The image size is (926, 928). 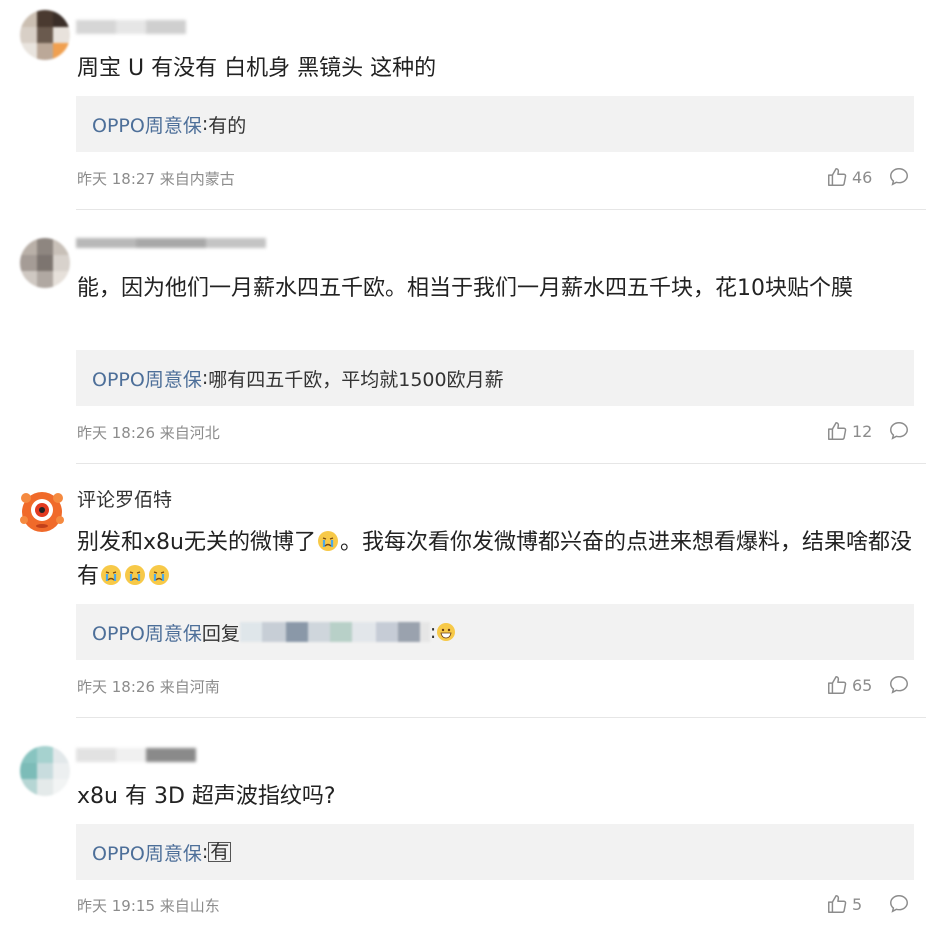 I want to click on like-count: 5, so click(x=857, y=904).